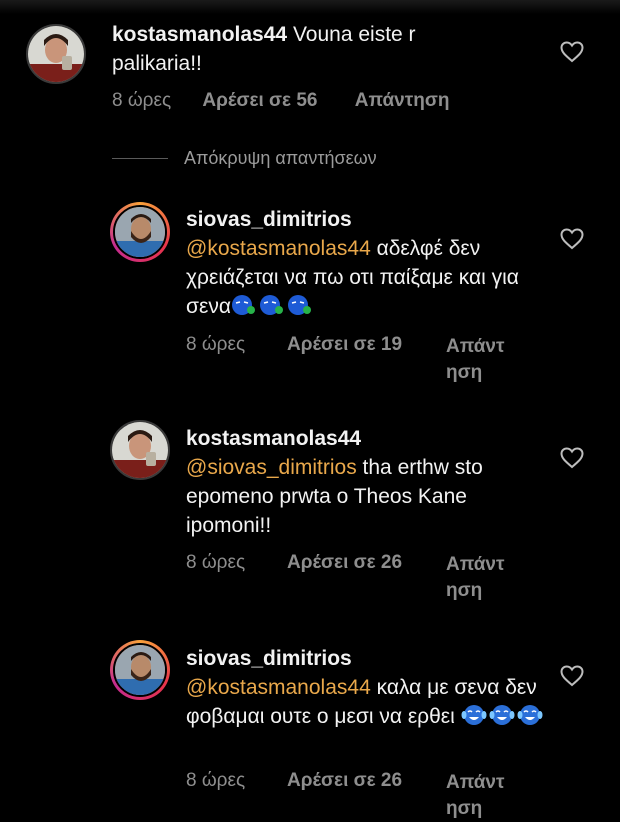 Image resolution: width=620 pixels, height=822 pixels. I want to click on likes-count: Αρέσει σε 19, so click(344, 344).